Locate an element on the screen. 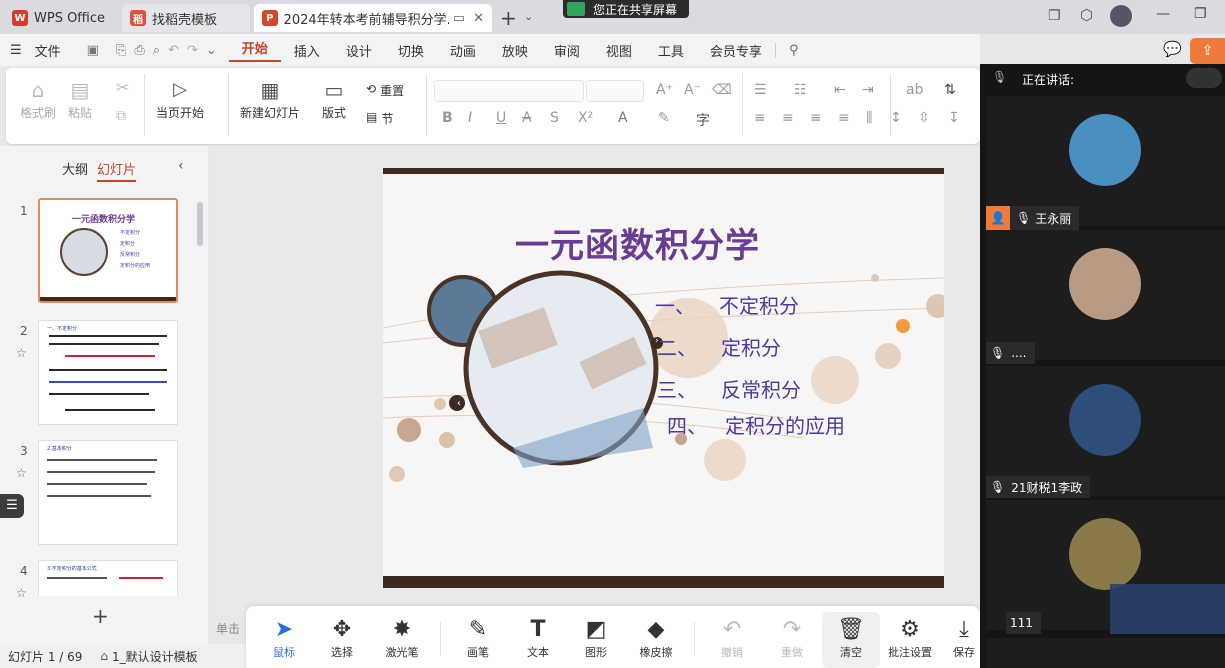  menu-tools: 工具 is located at coordinates (671, 50).